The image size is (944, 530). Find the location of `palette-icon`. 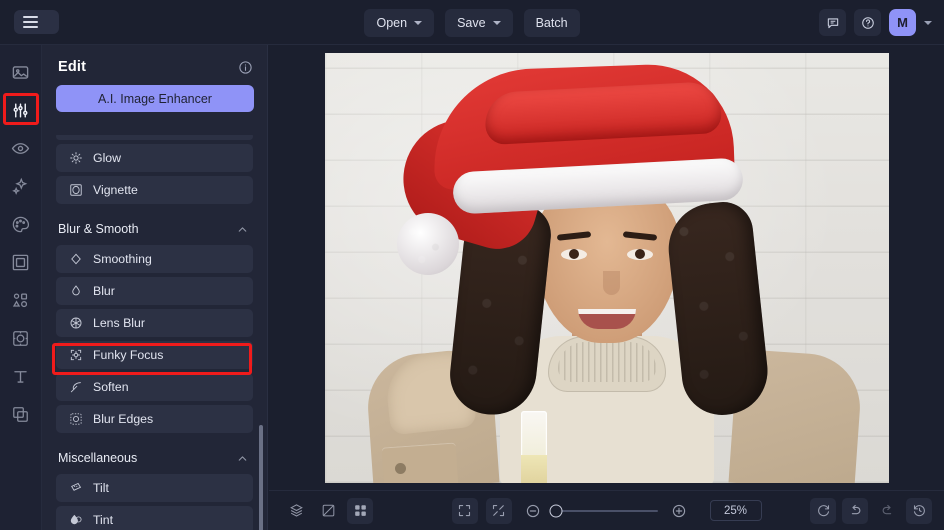

palette-icon is located at coordinates (21, 224).